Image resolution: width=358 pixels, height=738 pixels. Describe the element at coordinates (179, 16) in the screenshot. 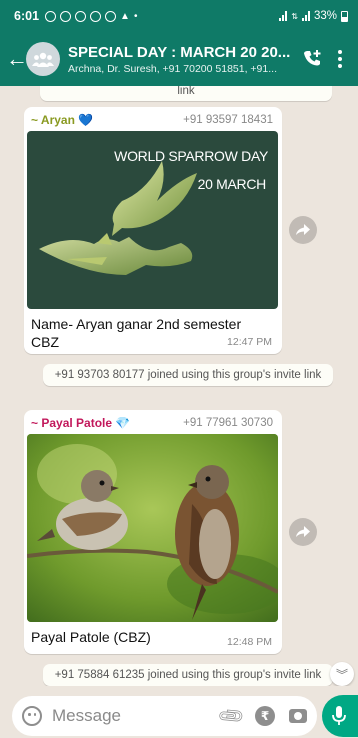

I see `status-bar: 6:01 ▲ • ⇅ 33%` at that location.